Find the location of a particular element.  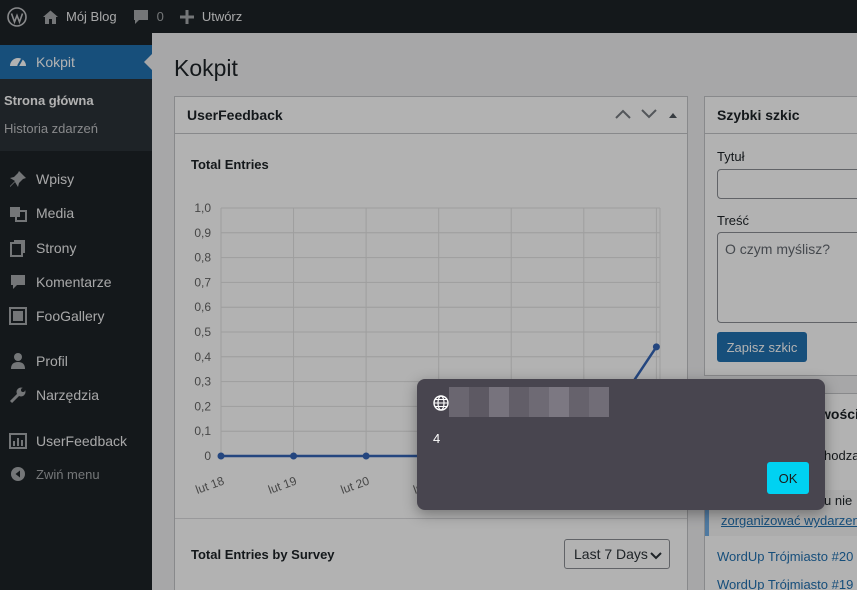

alert-message: 4 is located at coordinates (437, 438).